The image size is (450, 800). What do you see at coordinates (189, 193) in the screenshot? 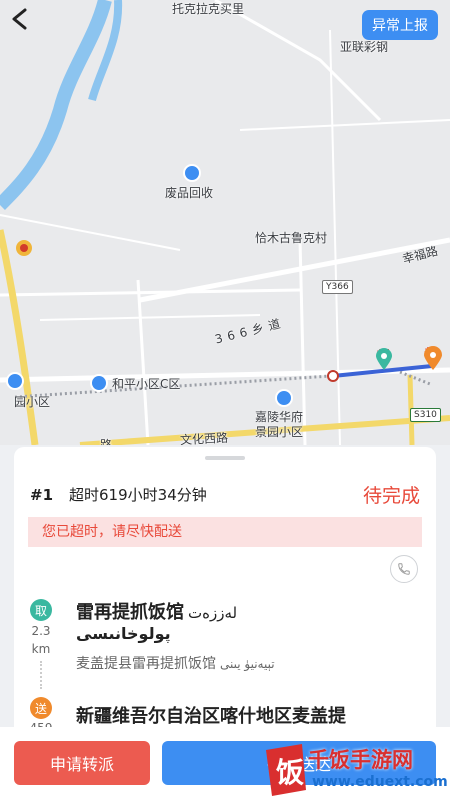
I see `map-label-recycle: 废品回收` at bounding box center [189, 193].